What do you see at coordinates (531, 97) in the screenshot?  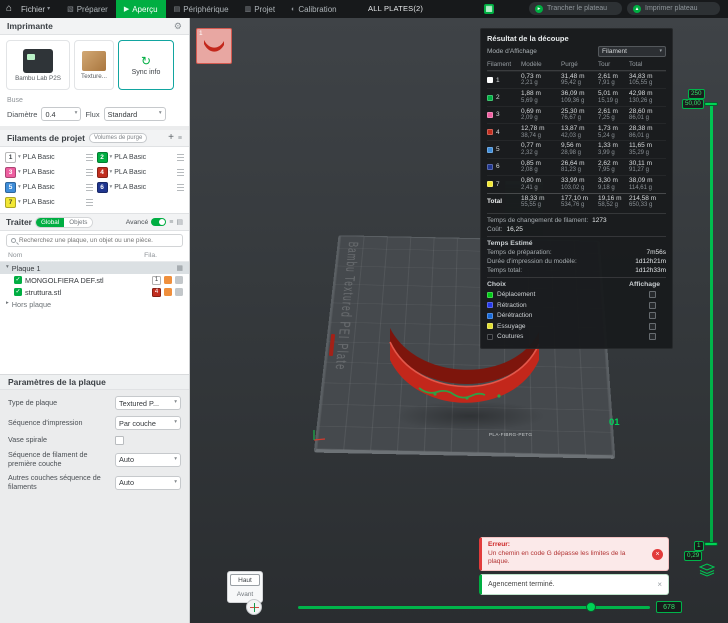 I see `model-cell: 1,88 m 5,69 g` at bounding box center [531, 97].